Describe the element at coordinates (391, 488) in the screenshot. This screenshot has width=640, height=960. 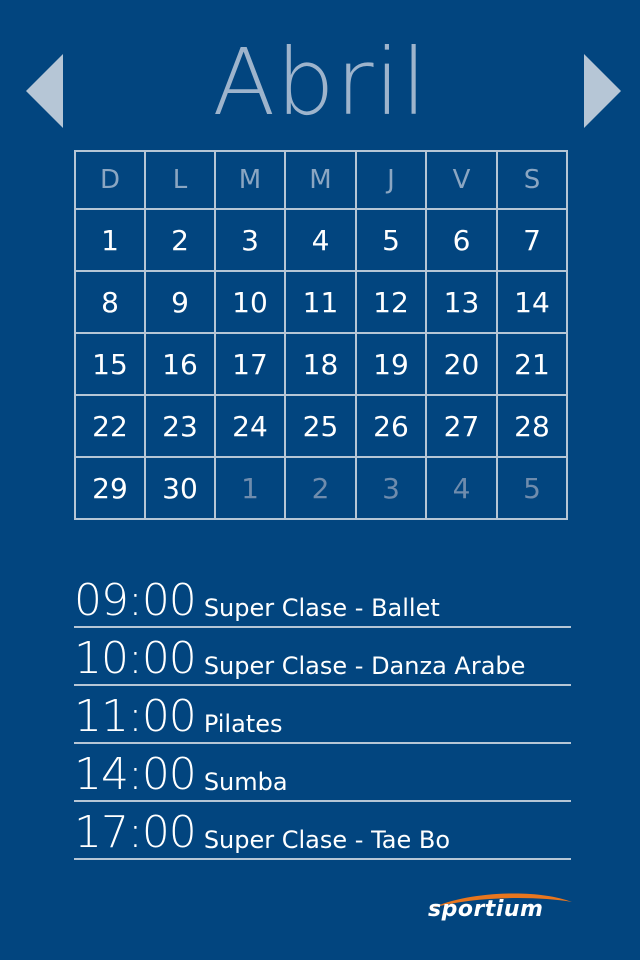
I see `calendar-day-cell-next-month: 3` at that location.